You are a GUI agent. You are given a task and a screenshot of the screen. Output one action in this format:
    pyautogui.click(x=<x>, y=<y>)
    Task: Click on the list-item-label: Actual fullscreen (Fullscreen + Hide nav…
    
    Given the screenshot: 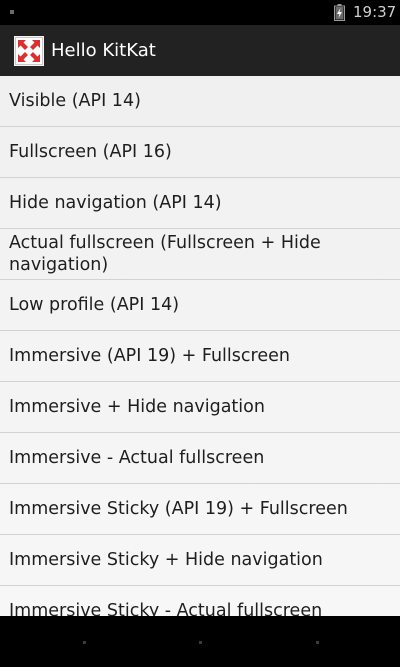 What is the action you would take?
    pyautogui.click(x=165, y=254)
    